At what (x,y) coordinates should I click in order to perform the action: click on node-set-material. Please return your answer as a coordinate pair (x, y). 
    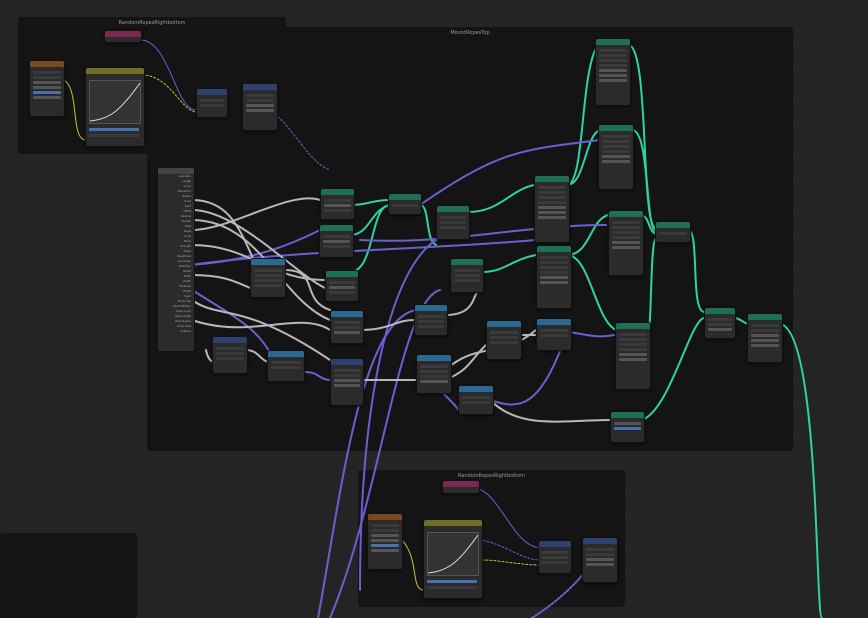
    Looking at the image, I should click on (765, 338).